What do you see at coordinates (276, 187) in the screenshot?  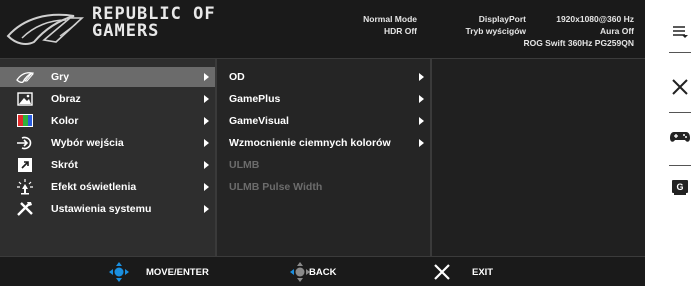 I see `submenu-item-label: ULMB Pulse Width` at bounding box center [276, 187].